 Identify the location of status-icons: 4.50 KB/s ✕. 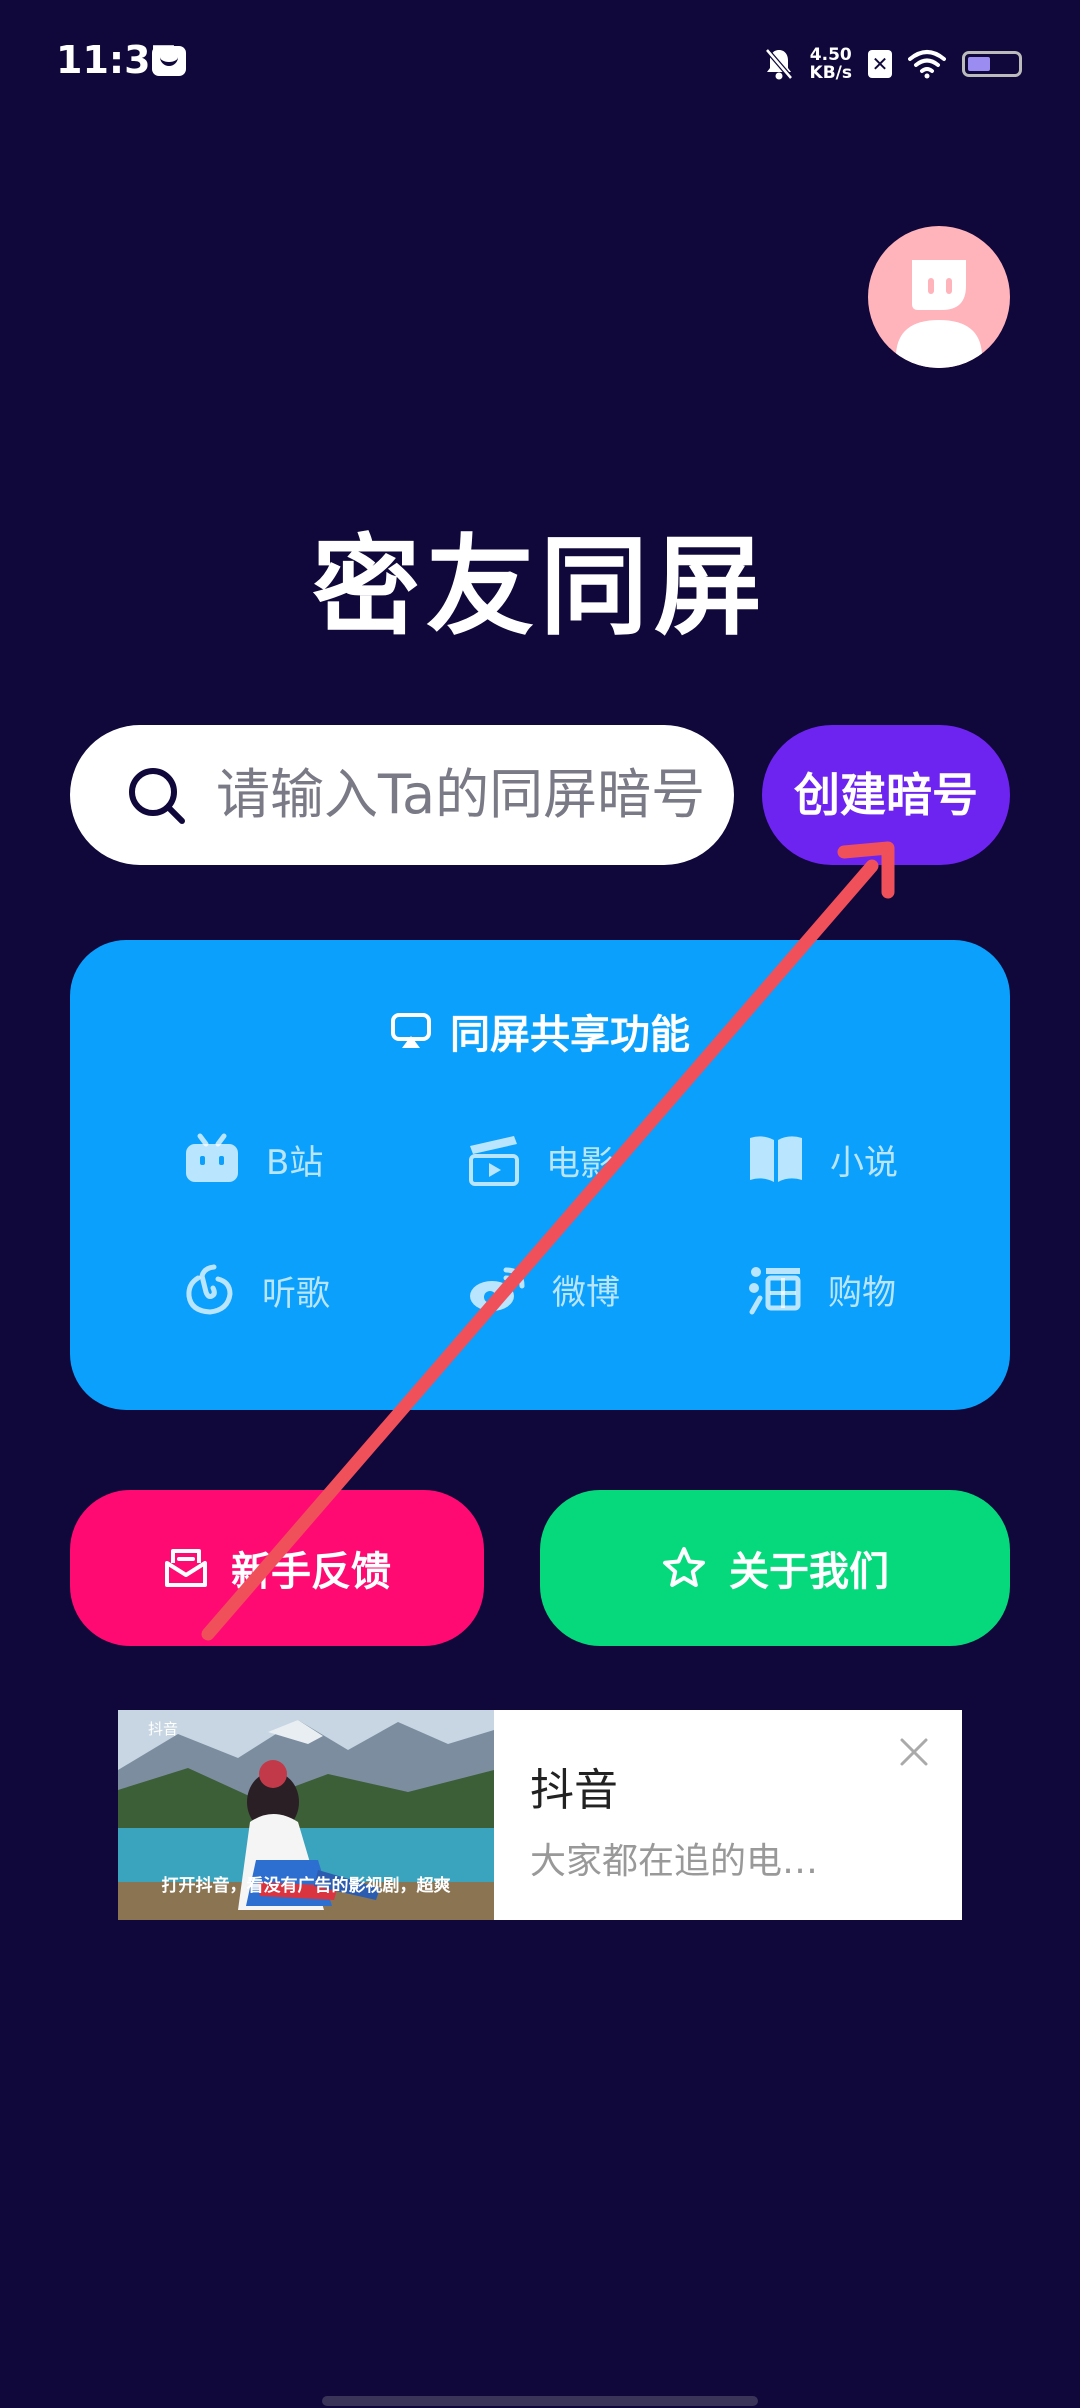
(893, 64).